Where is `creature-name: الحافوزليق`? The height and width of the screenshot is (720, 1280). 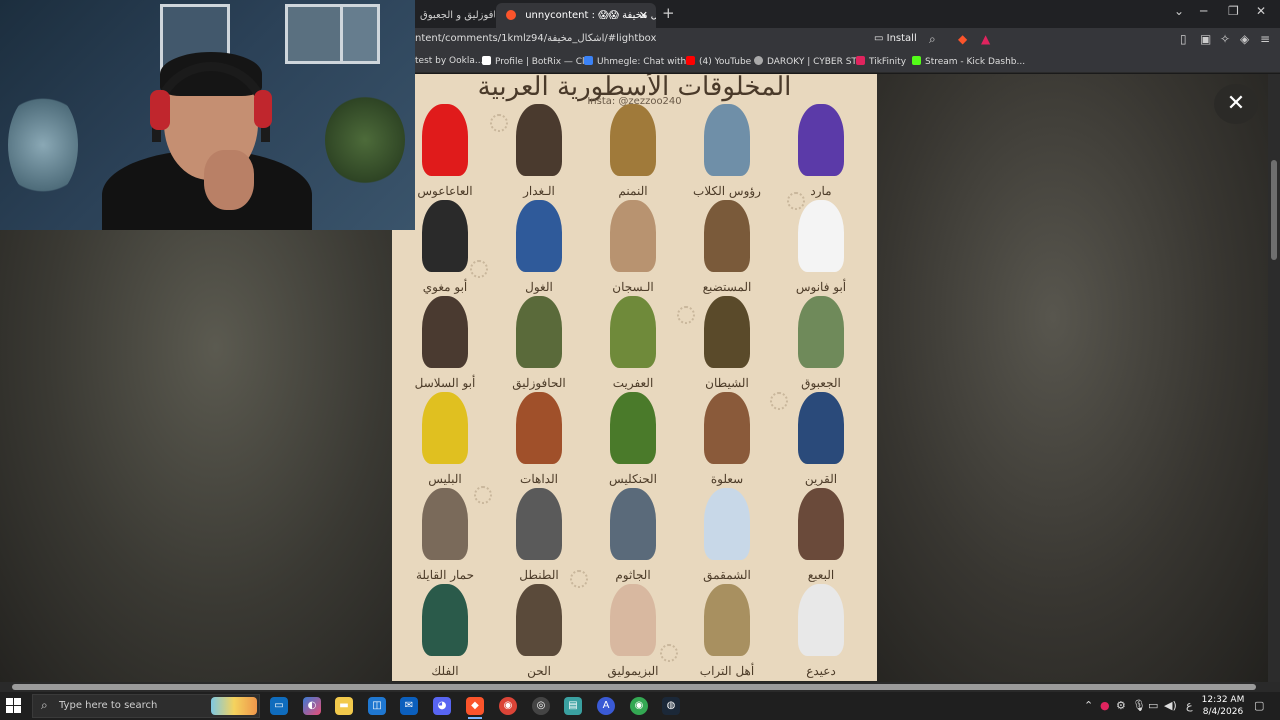 creature-name: الحافوزليق is located at coordinates (539, 383).